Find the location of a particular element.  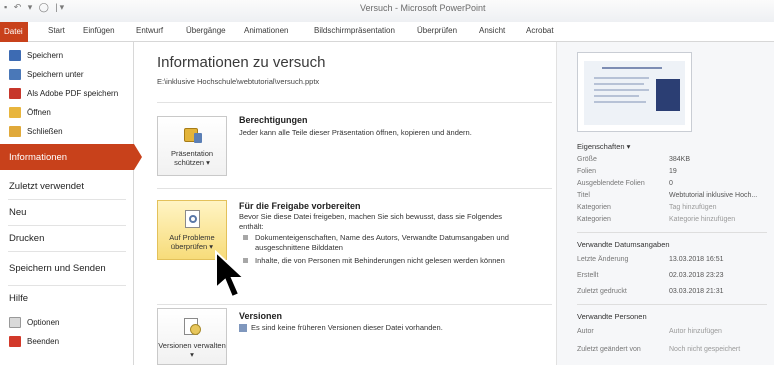

manage-versions-button: Versionen verwalten ▾ is located at coordinates (192, 336).